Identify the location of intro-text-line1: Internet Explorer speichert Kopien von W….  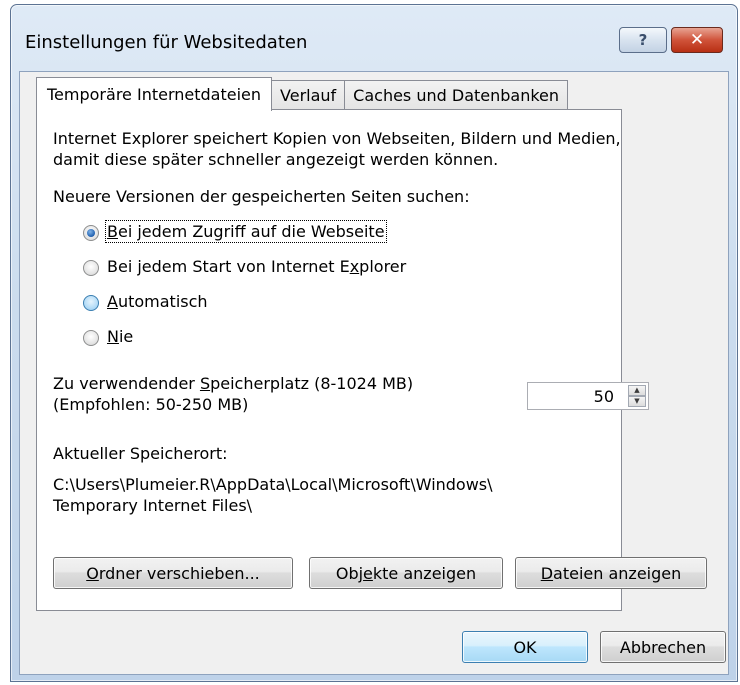
(337, 138).